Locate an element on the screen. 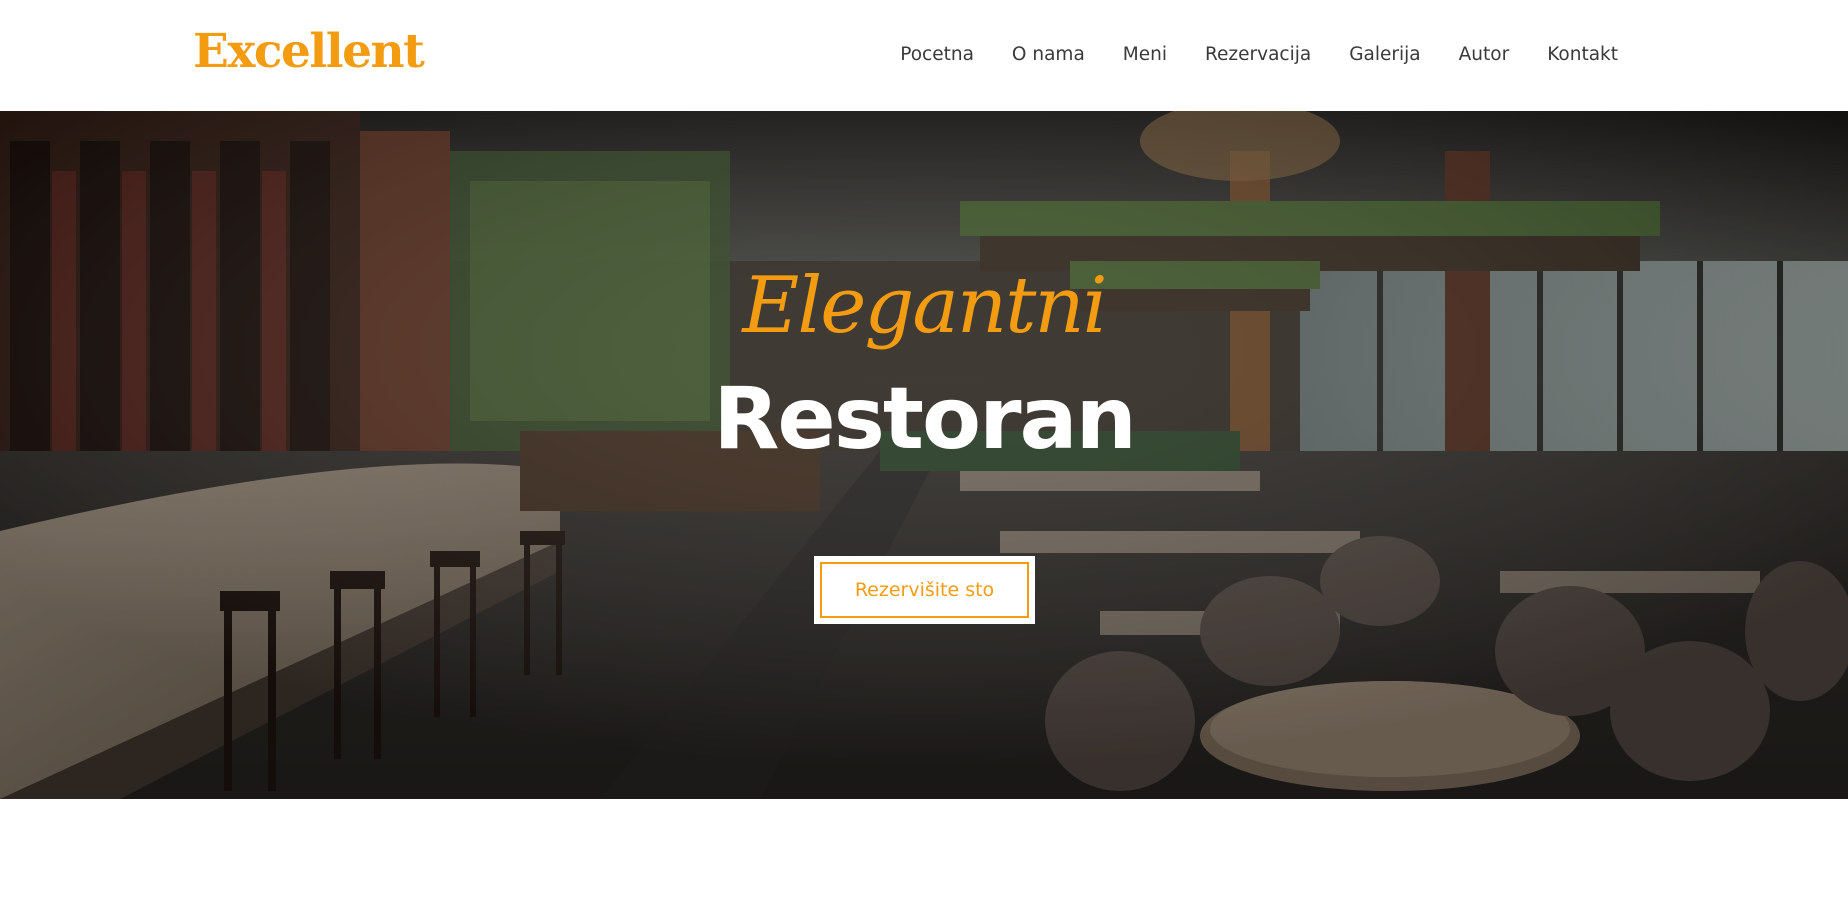 Image resolution: width=1848 pixels, height=901 pixels. nav-item-galerija: Galerija is located at coordinates (1384, 55).